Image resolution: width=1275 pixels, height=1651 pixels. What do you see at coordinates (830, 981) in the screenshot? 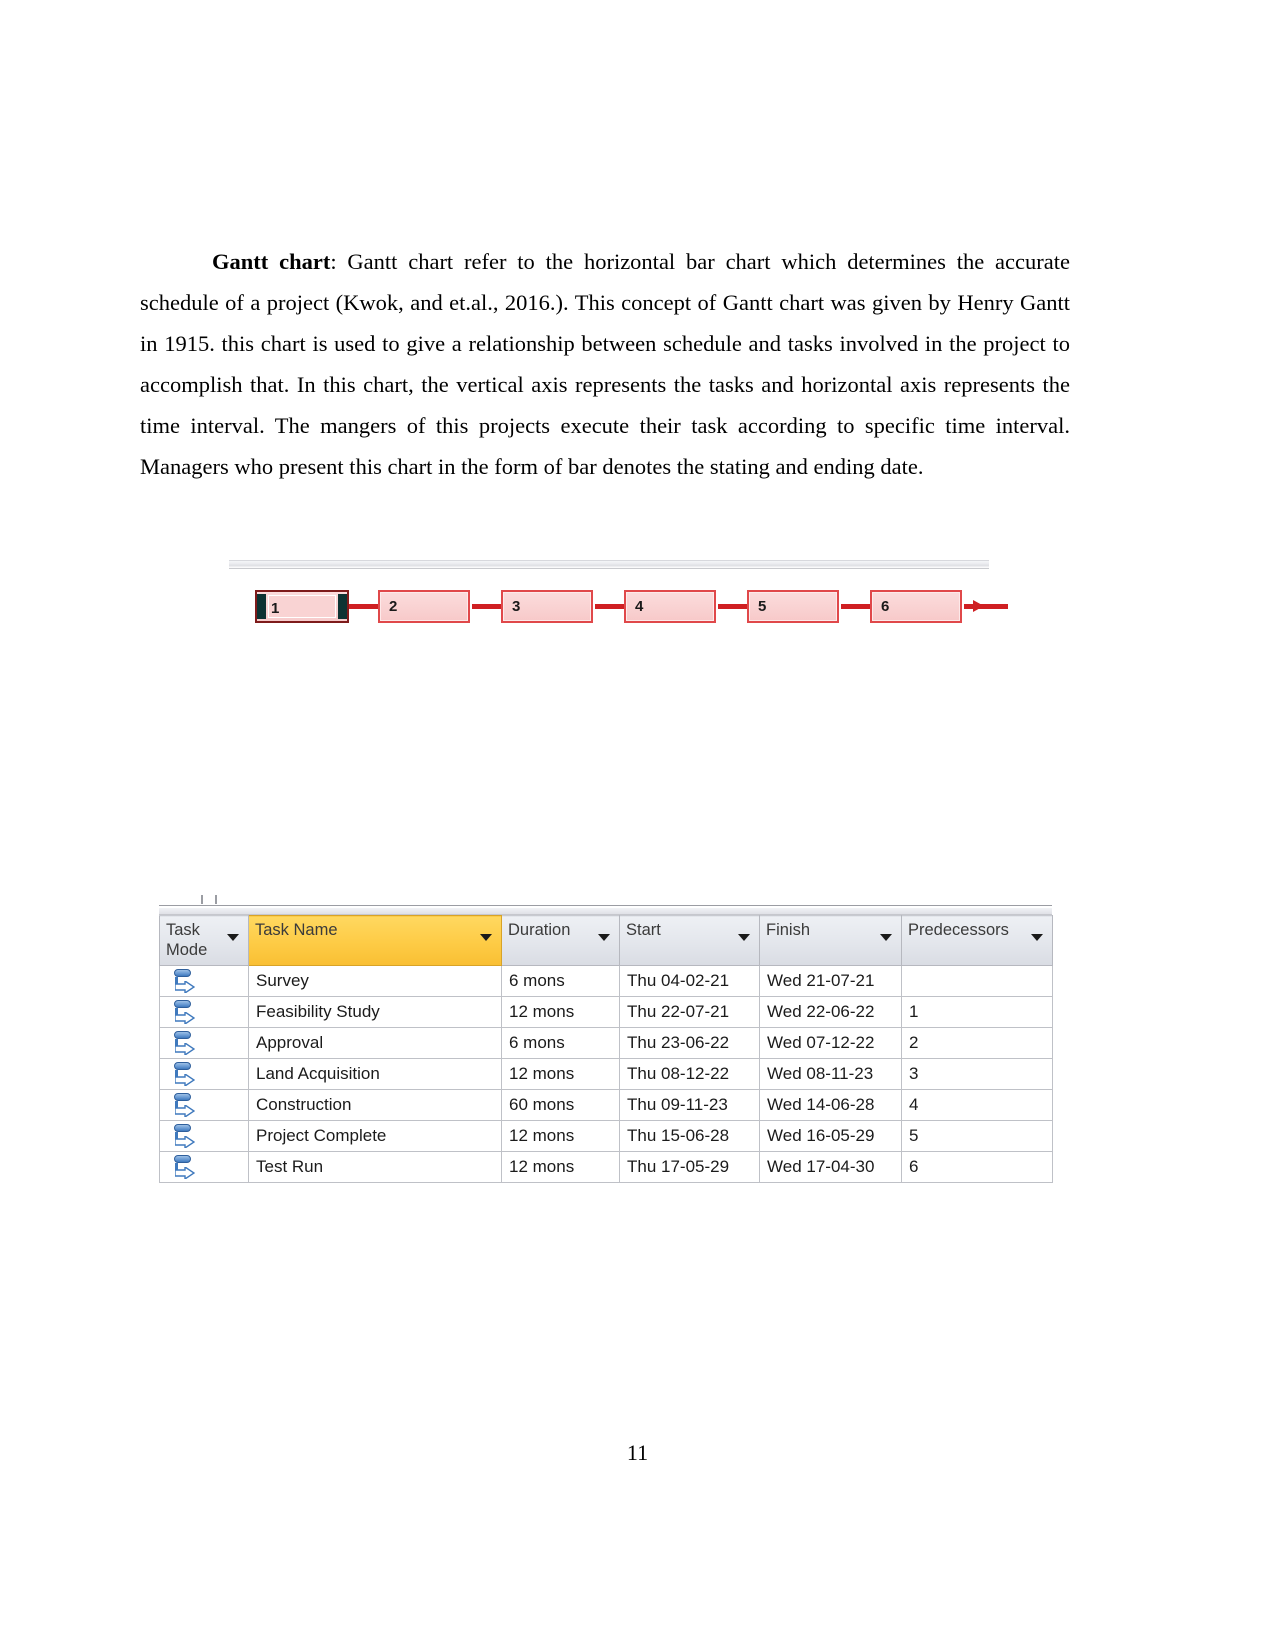
I see `cell-finish: Wed 21-07-21` at bounding box center [830, 981].